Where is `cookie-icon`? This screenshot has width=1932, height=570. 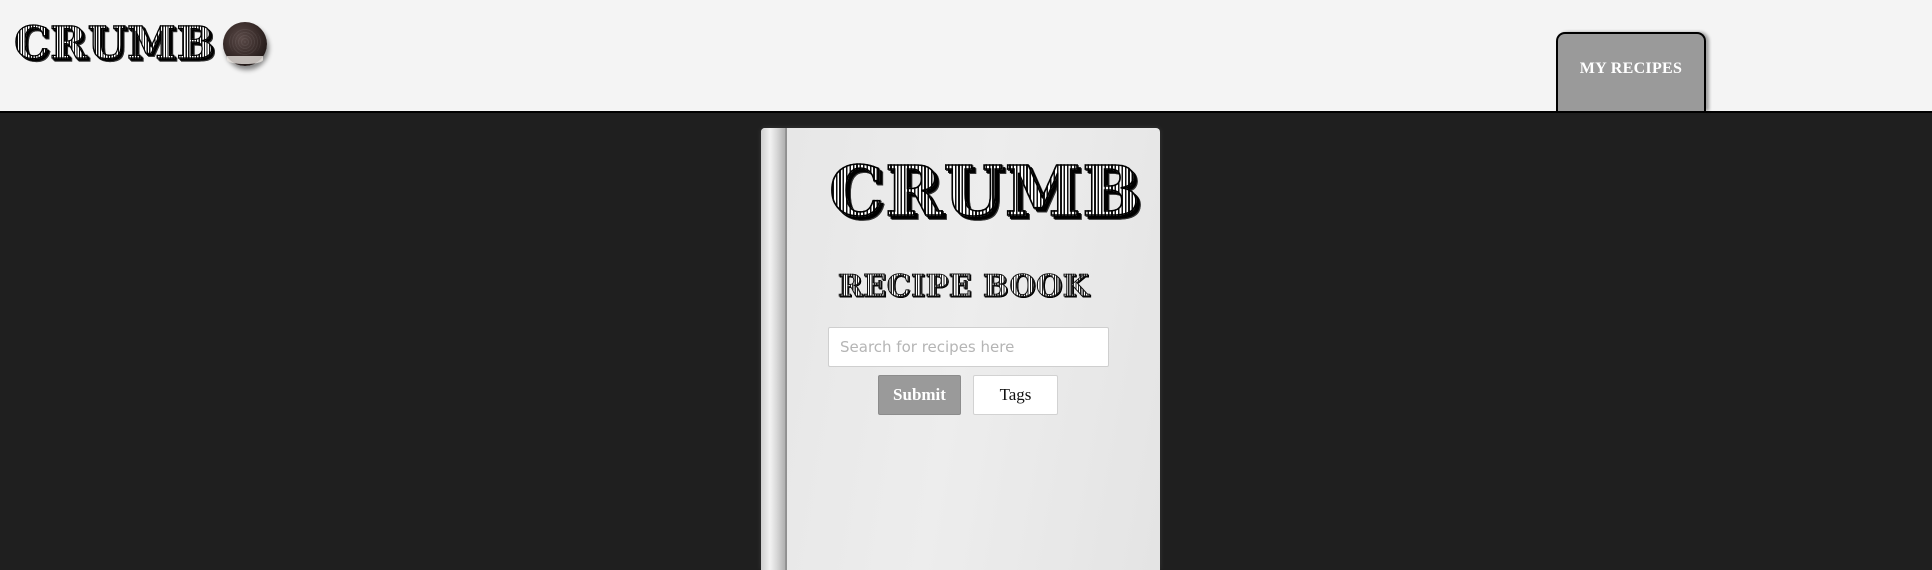 cookie-icon is located at coordinates (244, 44).